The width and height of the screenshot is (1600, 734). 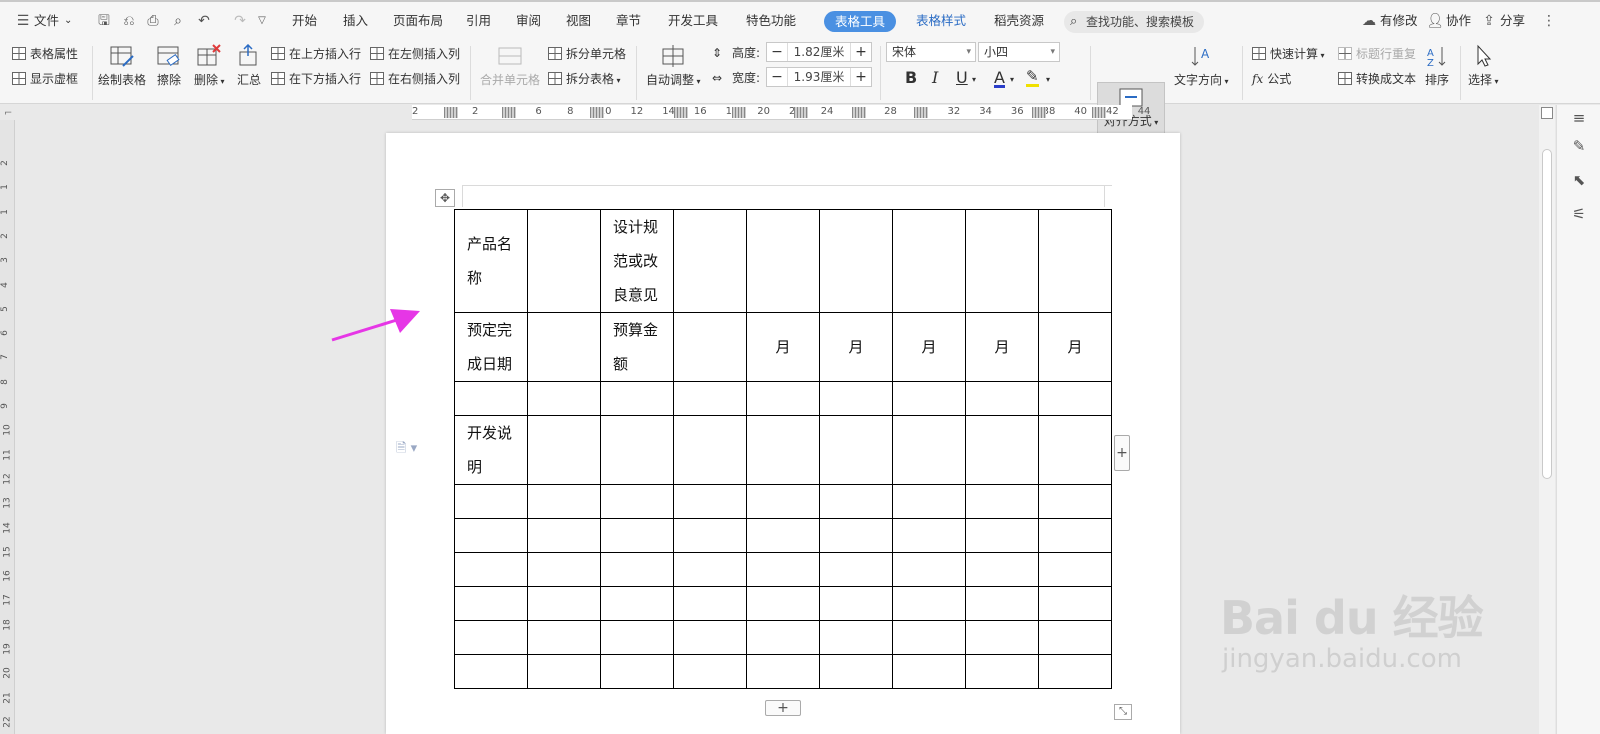 I want to click on add-column-button: +, so click(x=1122, y=453).